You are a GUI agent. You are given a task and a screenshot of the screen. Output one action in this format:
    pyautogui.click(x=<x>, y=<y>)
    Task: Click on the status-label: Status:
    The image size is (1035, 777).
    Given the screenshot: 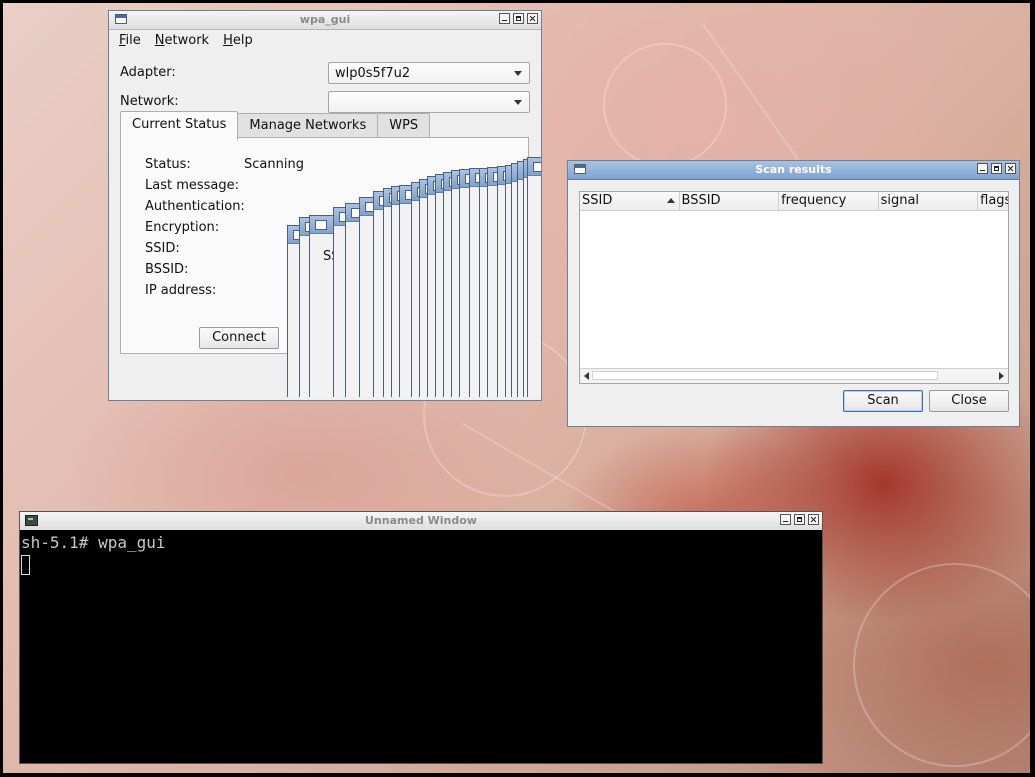 What is the action you would take?
    pyautogui.click(x=168, y=164)
    